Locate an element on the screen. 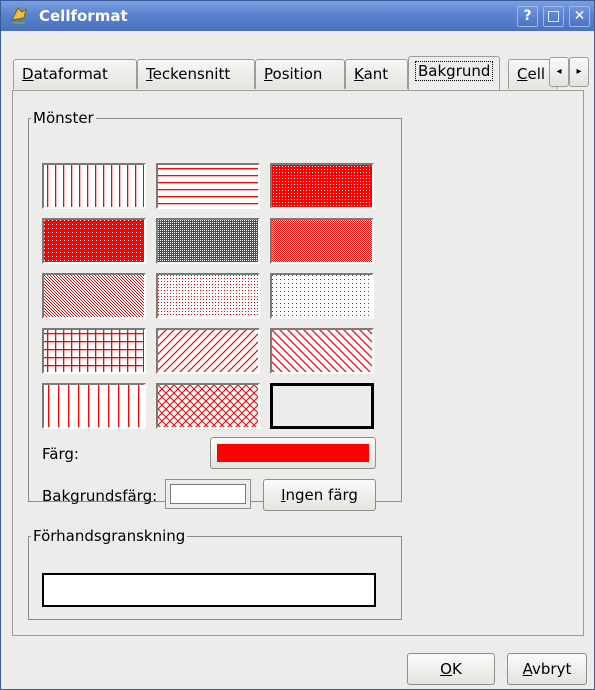  help-button: ? is located at coordinates (527, 16).